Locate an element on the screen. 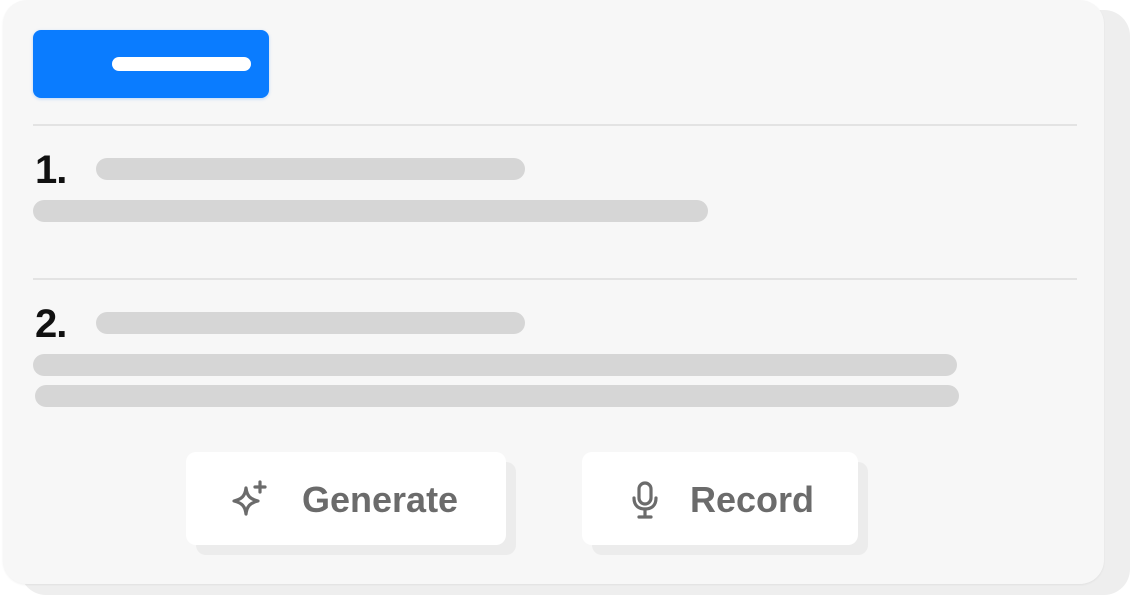 This screenshot has height=599, width=1133. button-label-placeholder is located at coordinates (181, 64).